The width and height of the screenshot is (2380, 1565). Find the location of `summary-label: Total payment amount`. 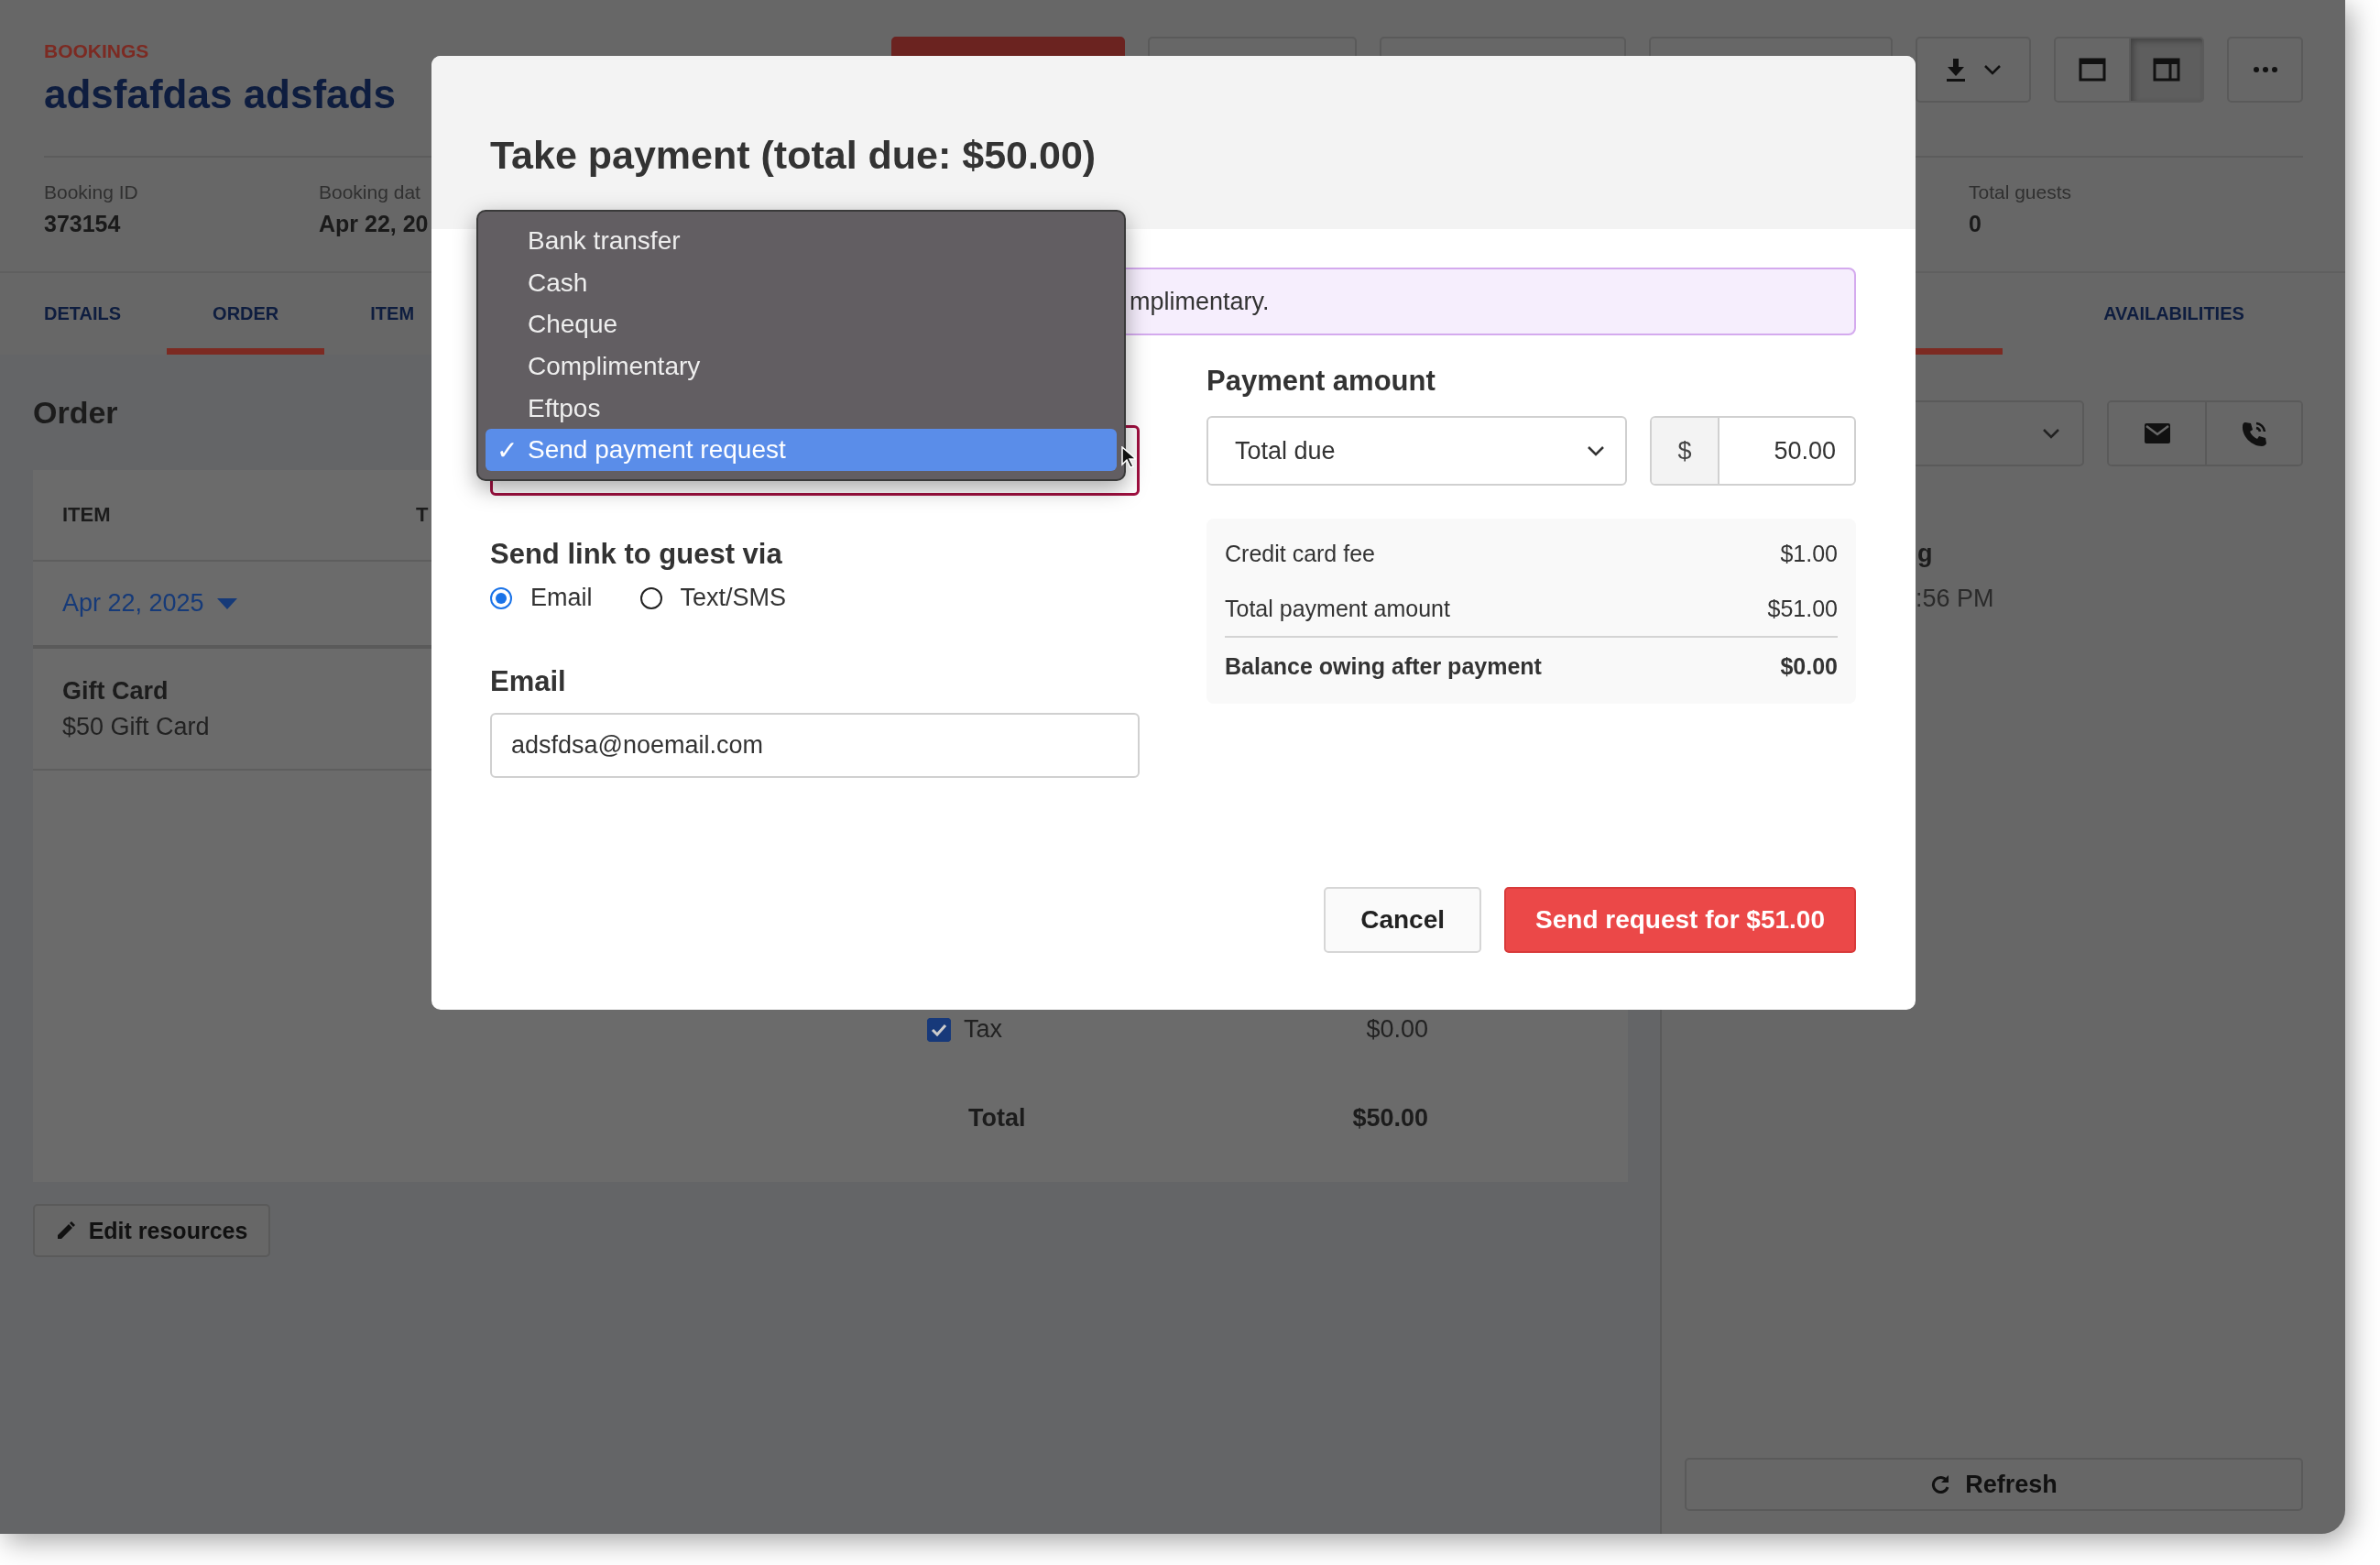

summary-label: Total payment amount is located at coordinates (1337, 609).